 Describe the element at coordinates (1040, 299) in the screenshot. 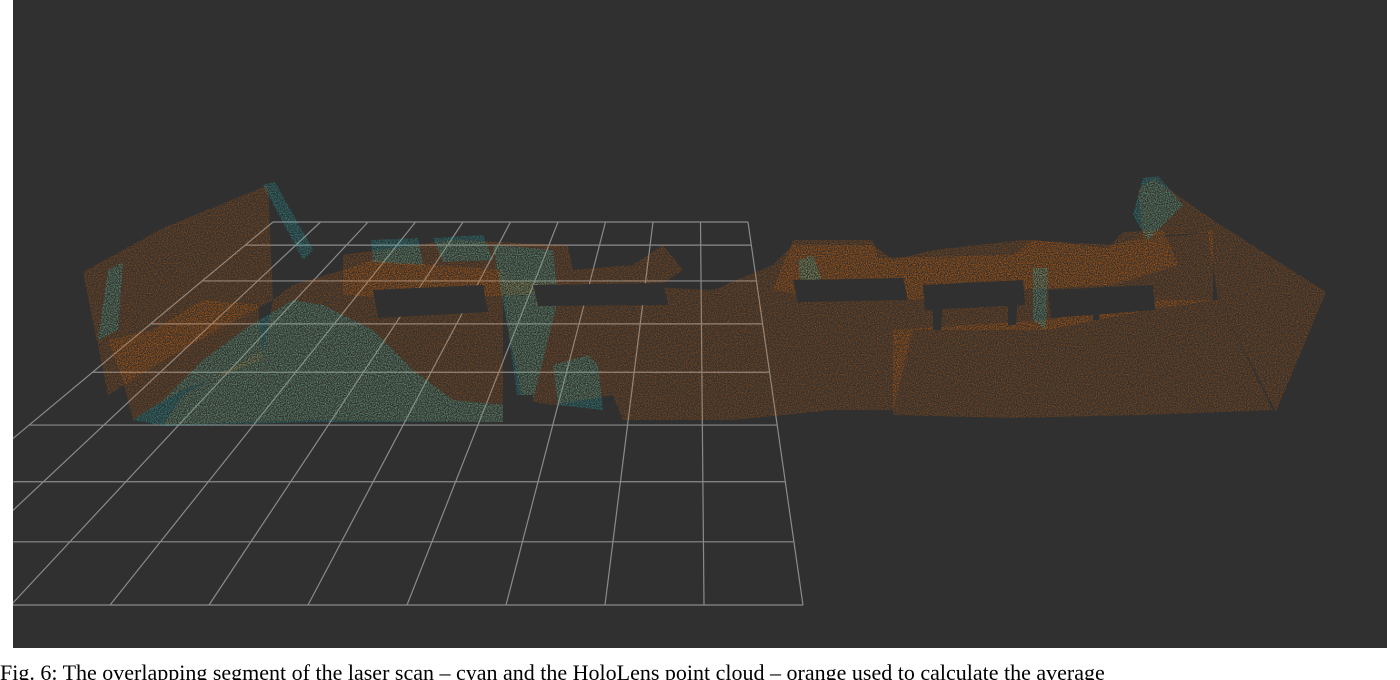

I see `right-desk-cyan` at that location.